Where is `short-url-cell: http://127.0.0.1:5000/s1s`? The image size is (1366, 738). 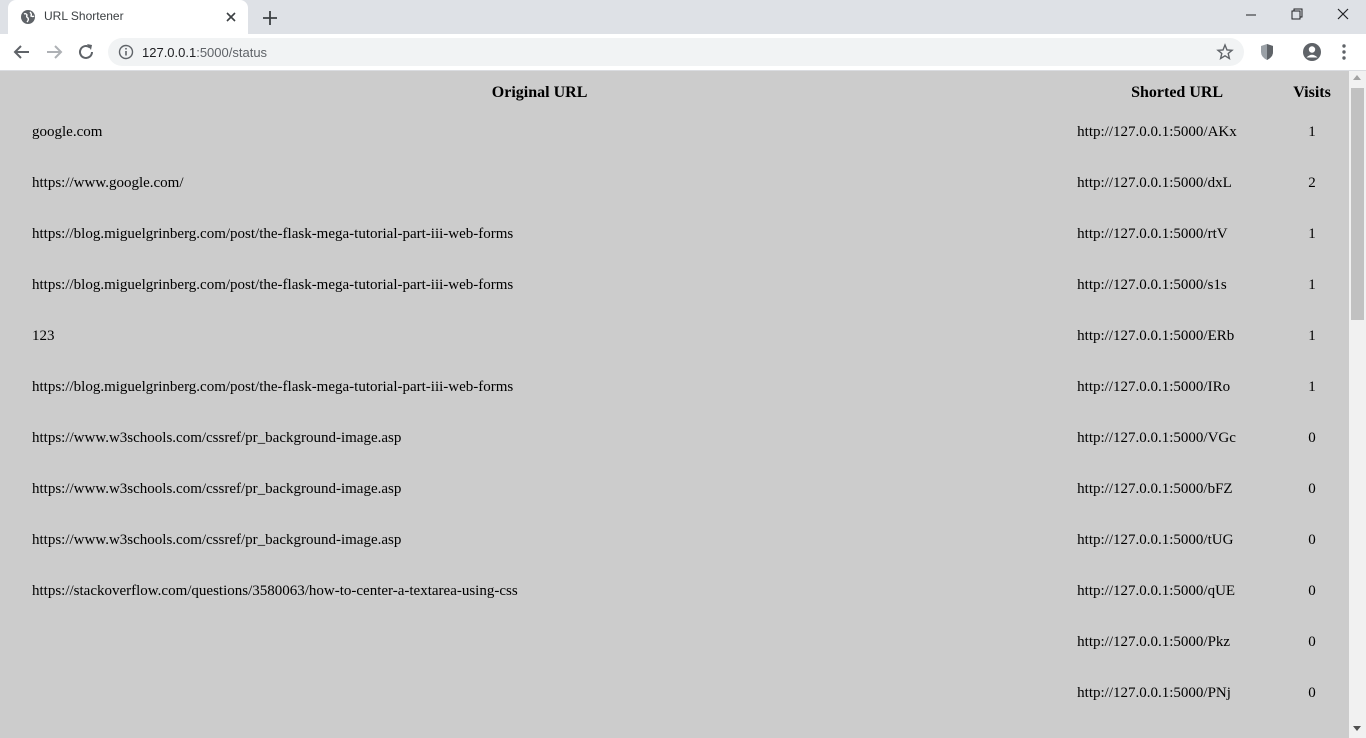
short-url-cell: http://127.0.0.1:5000/s1s is located at coordinates (1152, 285).